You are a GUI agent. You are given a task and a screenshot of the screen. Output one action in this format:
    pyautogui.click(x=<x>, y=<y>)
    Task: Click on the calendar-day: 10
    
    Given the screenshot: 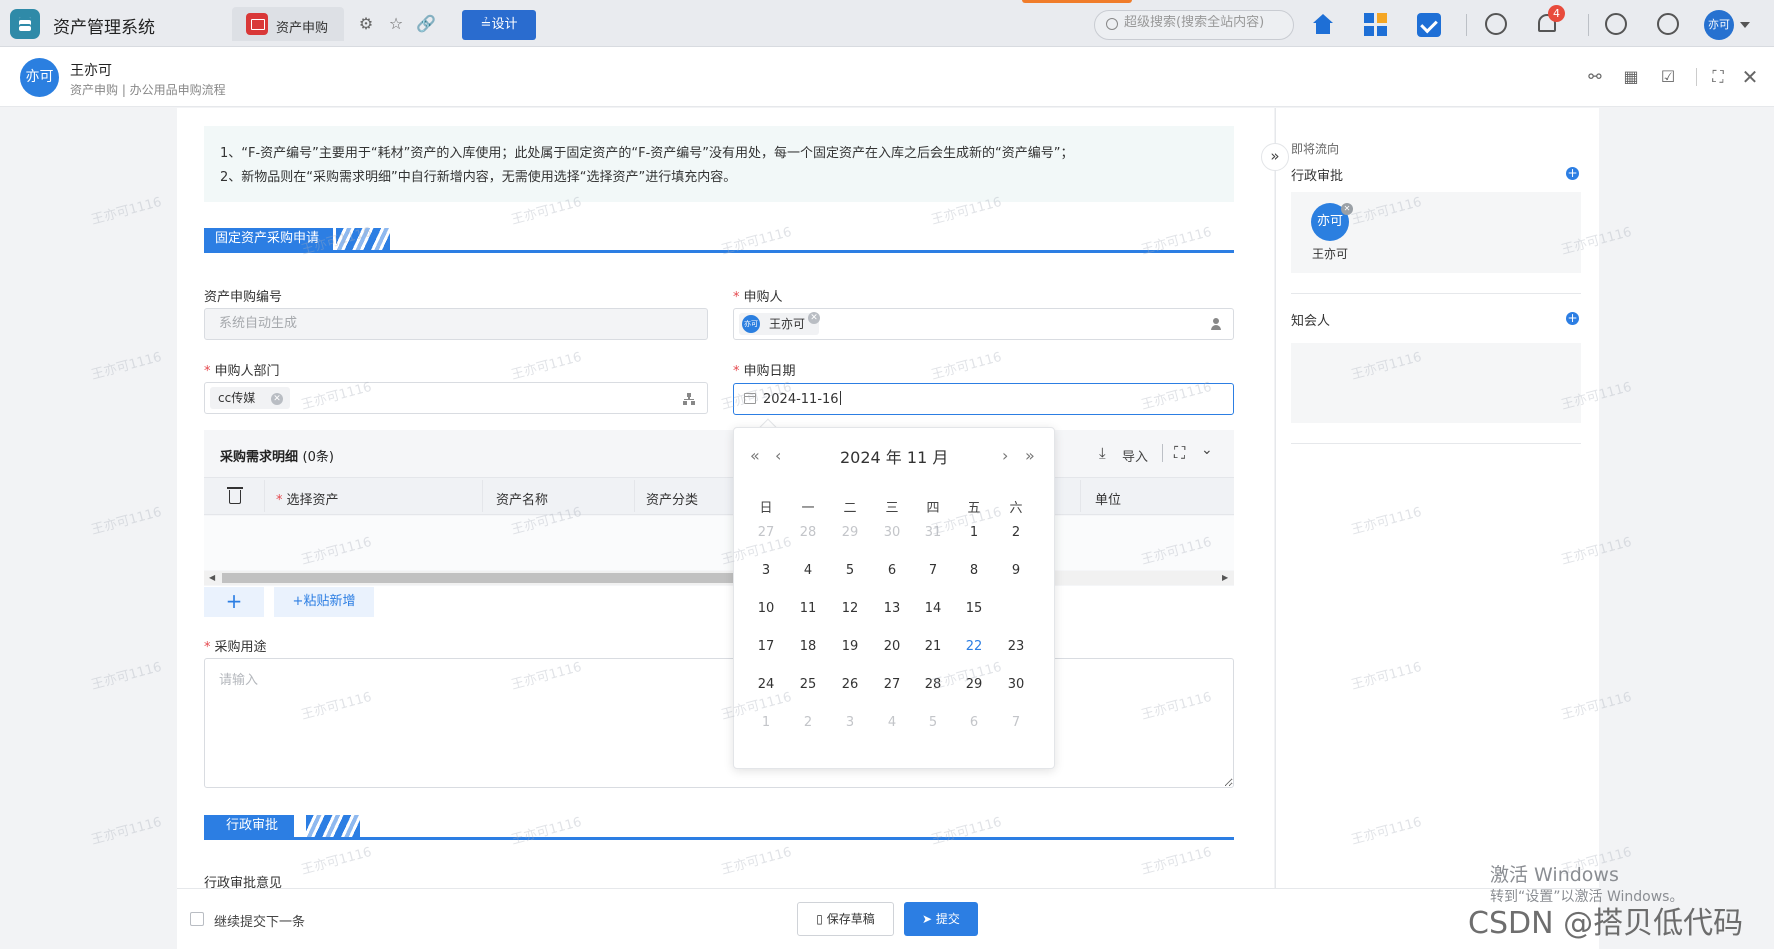 What is the action you would take?
    pyautogui.click(x=766, y=609)
    